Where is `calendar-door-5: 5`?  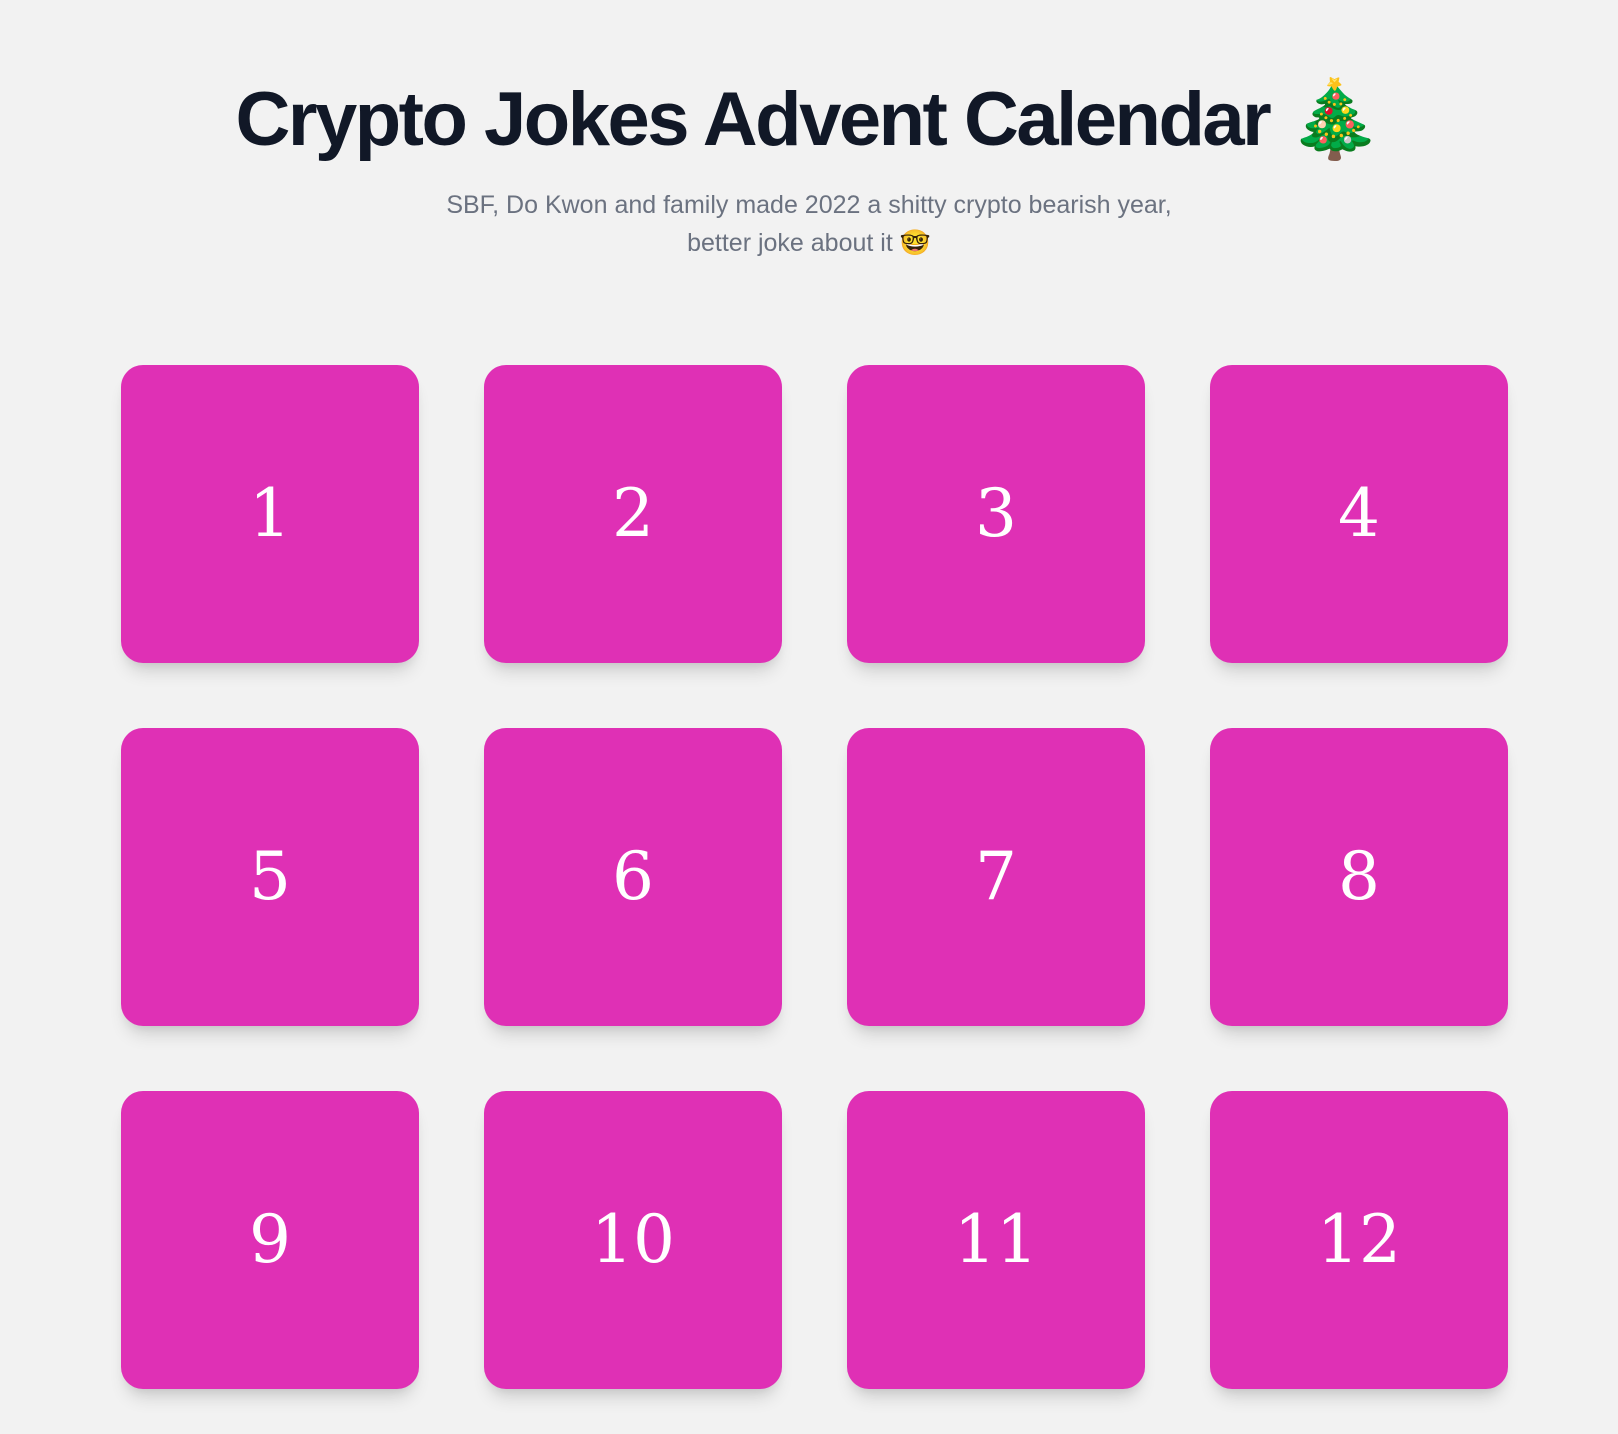 calendar-door-5: 5 is located at coordinates (270, 877).